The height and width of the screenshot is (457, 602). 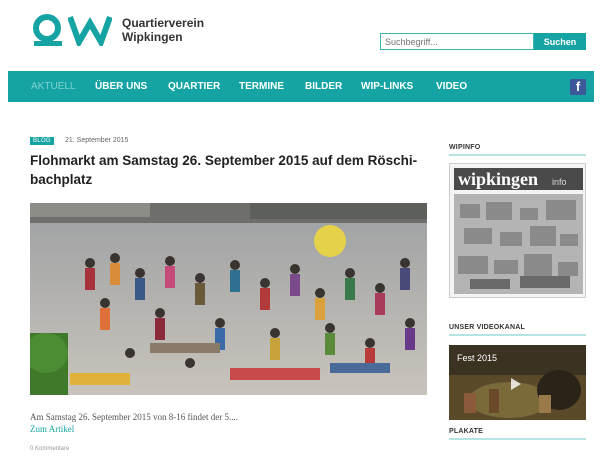 I want to click on nav-item-ueber-uns: ÜBER UNS, so click(x=121, y=86).